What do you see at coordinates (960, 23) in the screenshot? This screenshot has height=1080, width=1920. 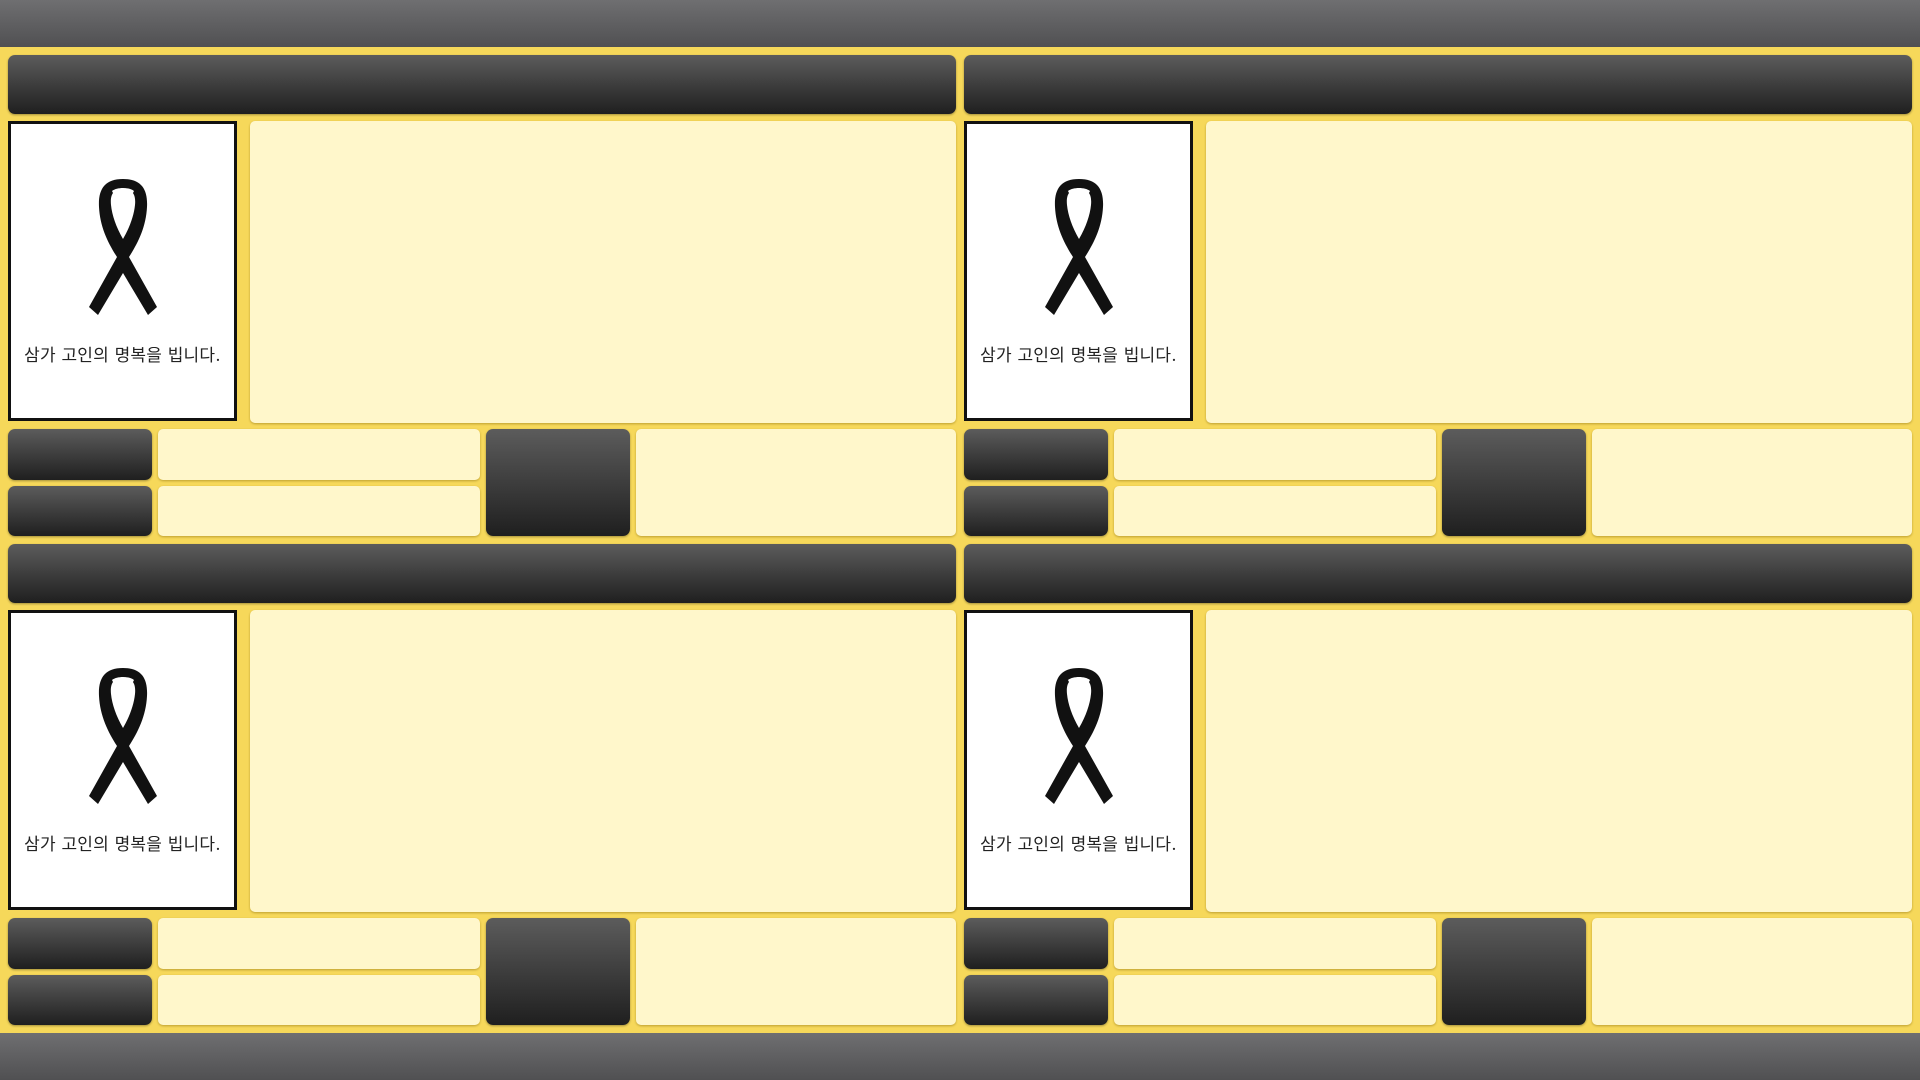 I see `top-bar` at bounding box center [960, 23].